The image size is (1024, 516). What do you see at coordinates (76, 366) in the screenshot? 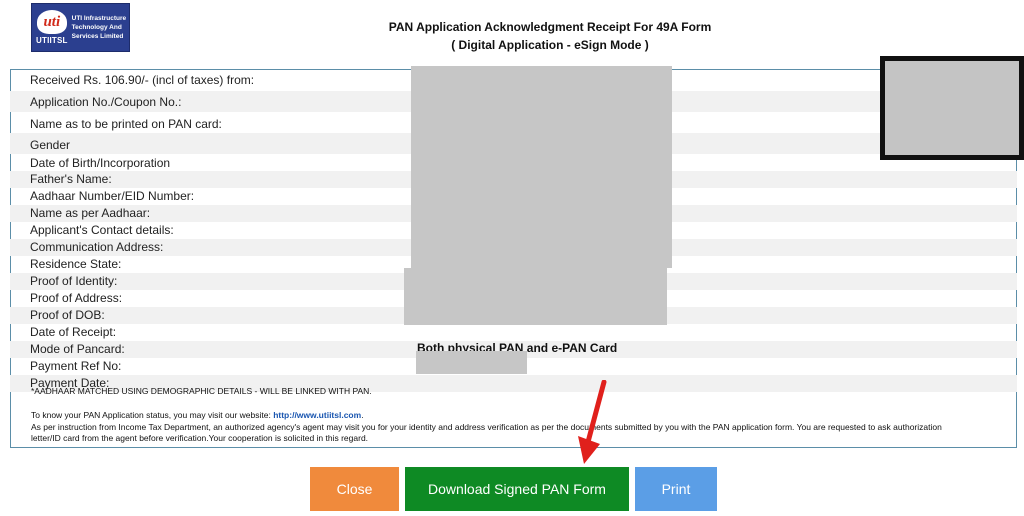
I see `field-label-payment-ref: Payment Ref No:` at bounding box center [76, 366].